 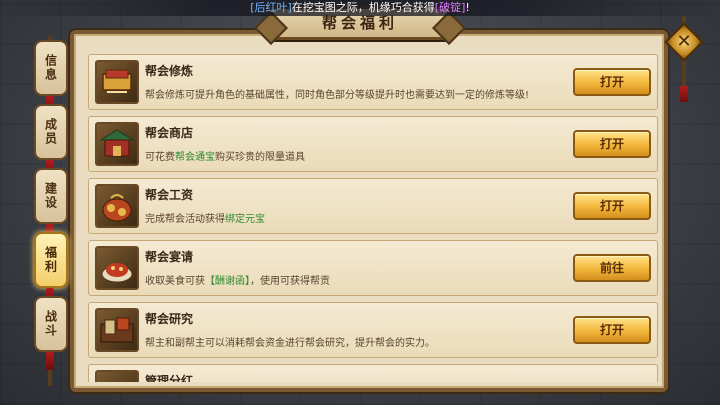 I want to click on row-description: 可花费帮会通宝购买珍贵的限量道具, so click(x=225, y=157).